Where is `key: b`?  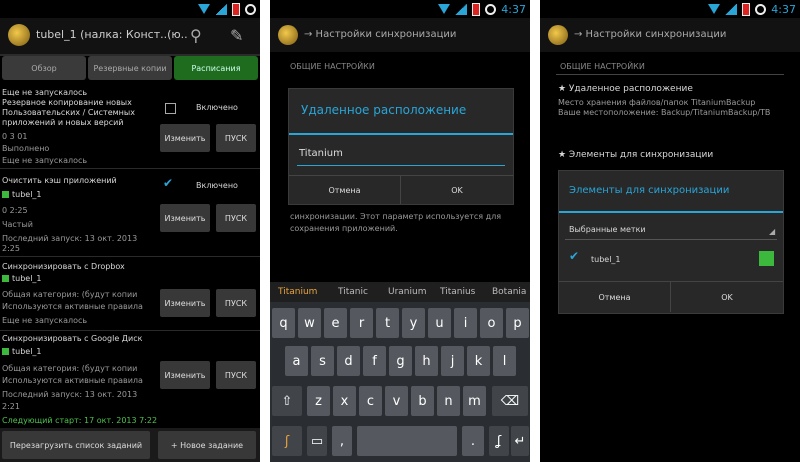 key: b is located at coordinates (422, 401).